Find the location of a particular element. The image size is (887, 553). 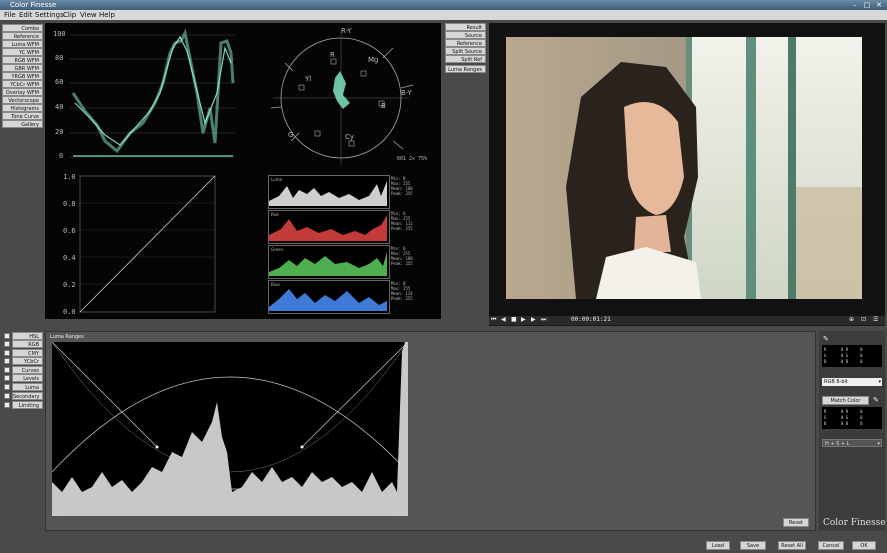

ok-button: OK is located at coordinates (864, 545).